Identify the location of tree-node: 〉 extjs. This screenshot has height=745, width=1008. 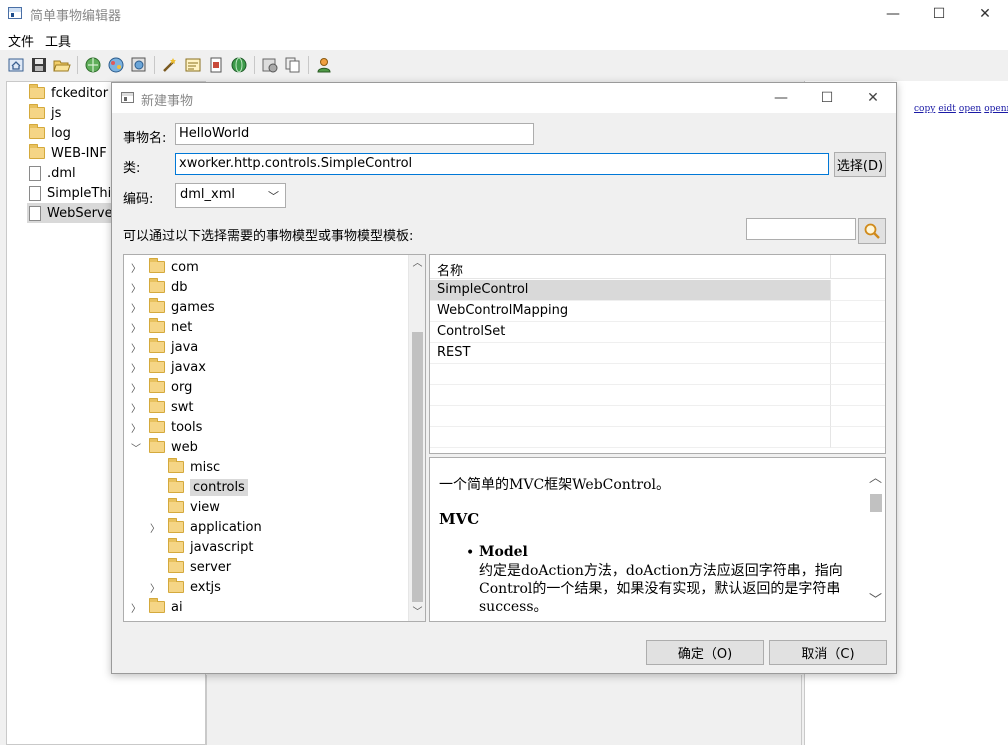
(184, 587).